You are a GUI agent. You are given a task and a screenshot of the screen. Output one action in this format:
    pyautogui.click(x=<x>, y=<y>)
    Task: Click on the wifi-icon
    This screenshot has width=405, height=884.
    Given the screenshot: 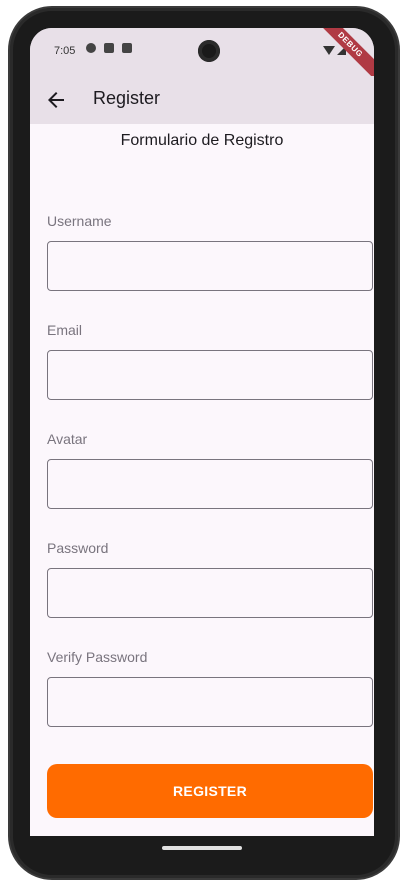 What is the action you would take?
    pyautogui.click(x=329, y=50)
    